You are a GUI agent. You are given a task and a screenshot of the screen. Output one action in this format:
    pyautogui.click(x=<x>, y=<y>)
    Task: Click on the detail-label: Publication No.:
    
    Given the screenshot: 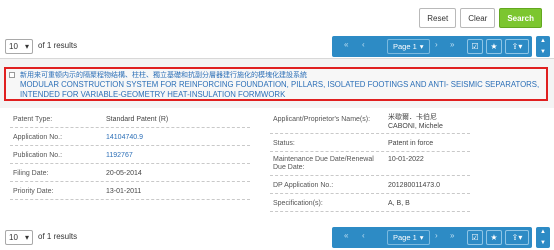 What is the action you would take?
    pyautogui.click(x=38, y=155)
    